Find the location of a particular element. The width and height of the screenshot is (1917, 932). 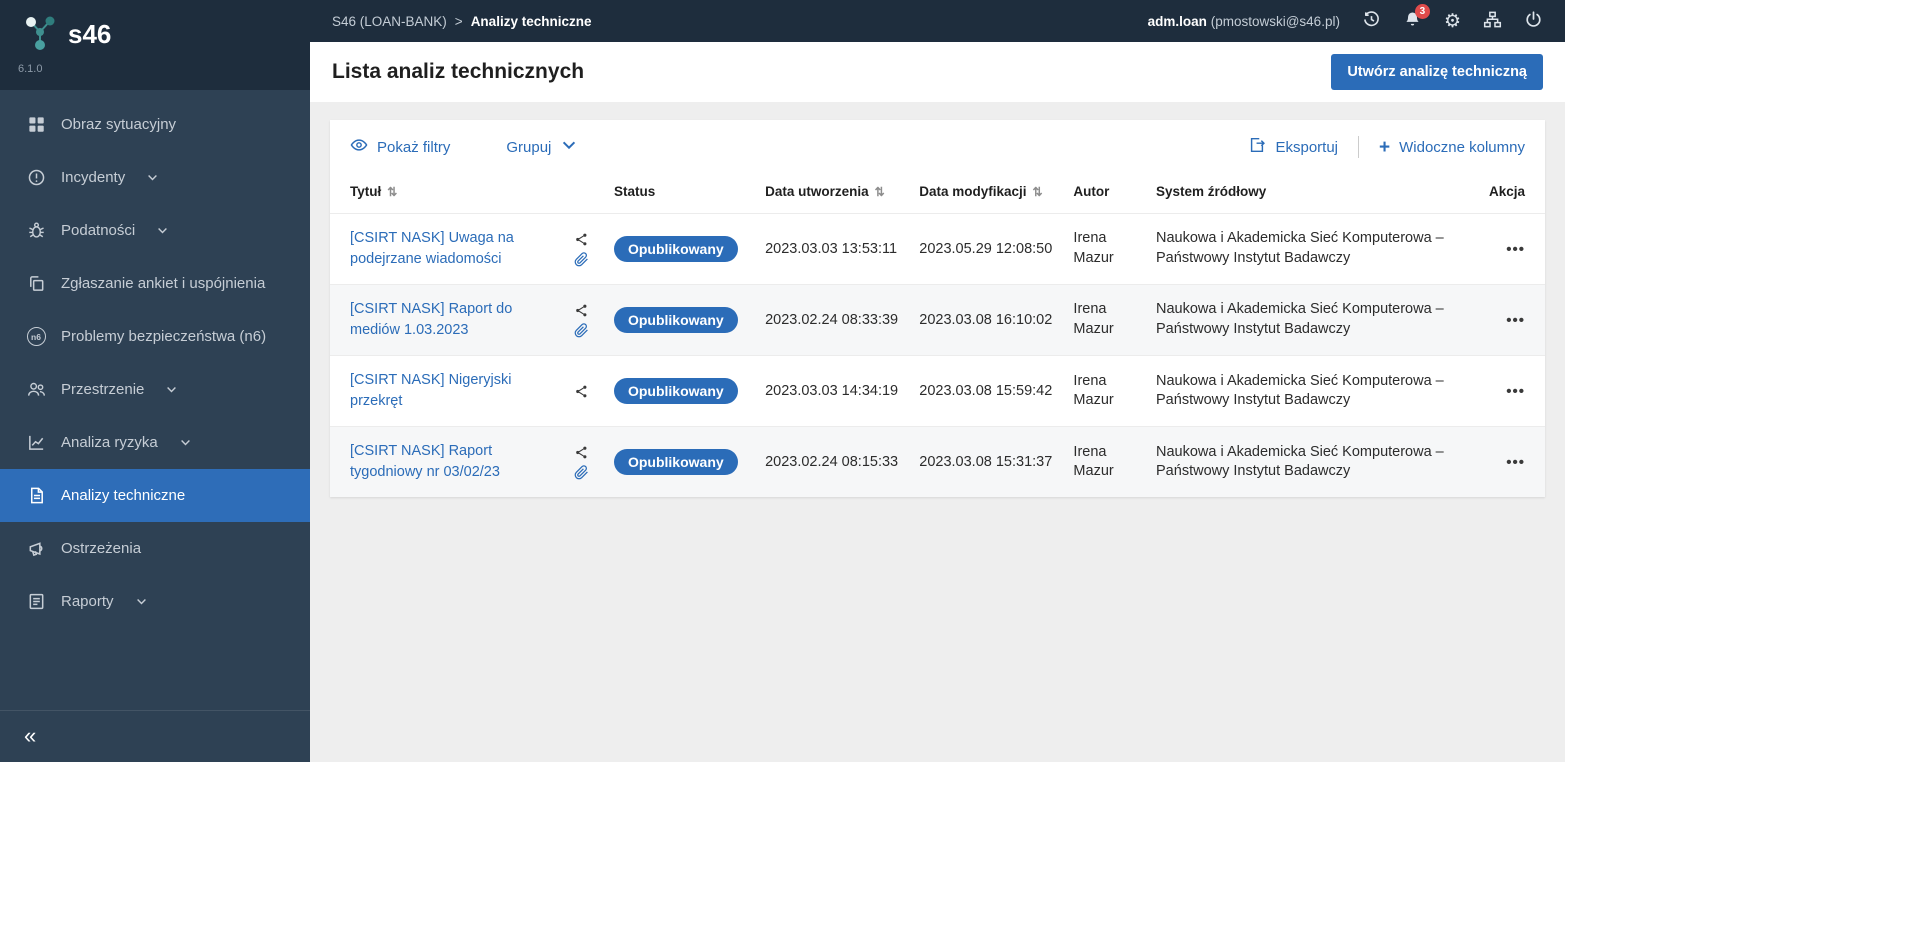

toolbar-right: Eksportuj + Widoczne kolumny is located at coordinates (1386, 147).